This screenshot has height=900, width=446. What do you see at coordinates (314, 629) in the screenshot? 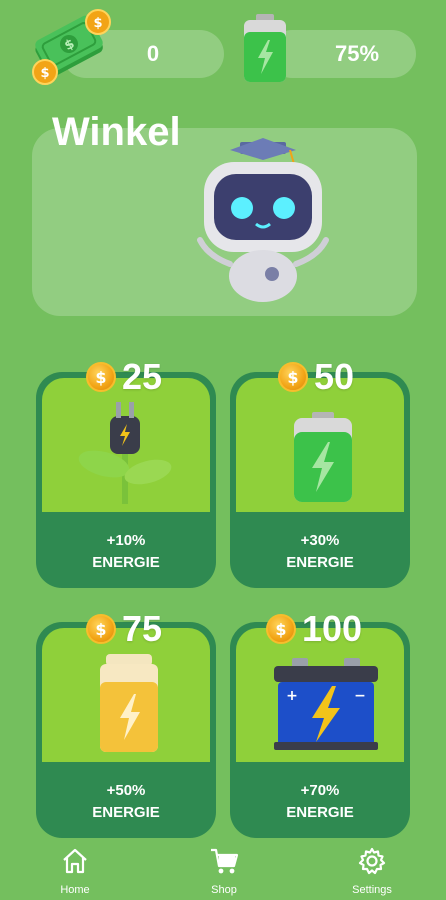
I see `shop-item-price: $ 100` at bounding box center [314, 629].